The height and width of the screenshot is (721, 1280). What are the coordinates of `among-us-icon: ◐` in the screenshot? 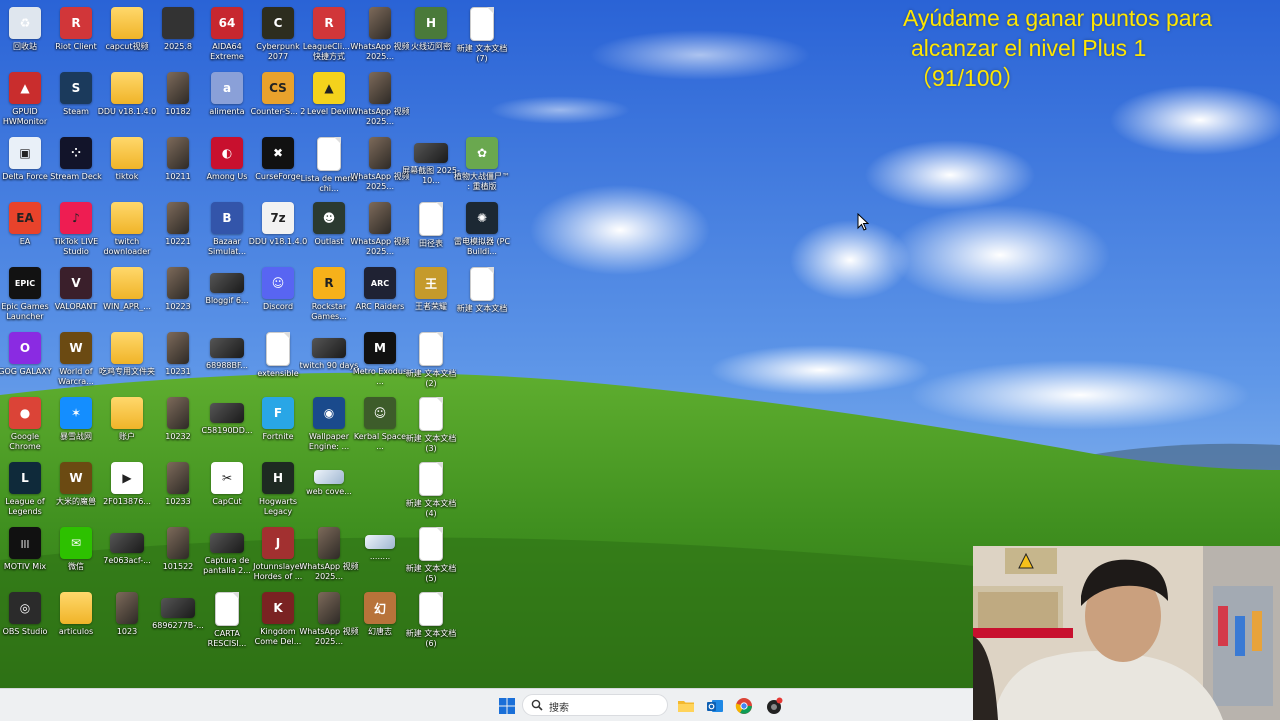 It's located at (227, 153).